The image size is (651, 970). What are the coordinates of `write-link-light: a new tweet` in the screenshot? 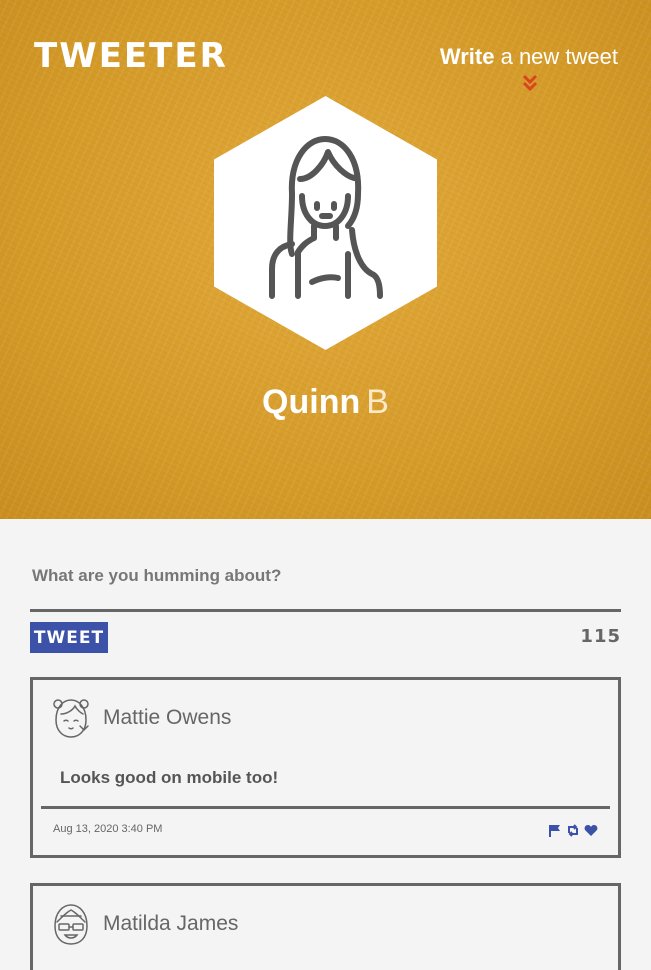 It's located at (559, 56).